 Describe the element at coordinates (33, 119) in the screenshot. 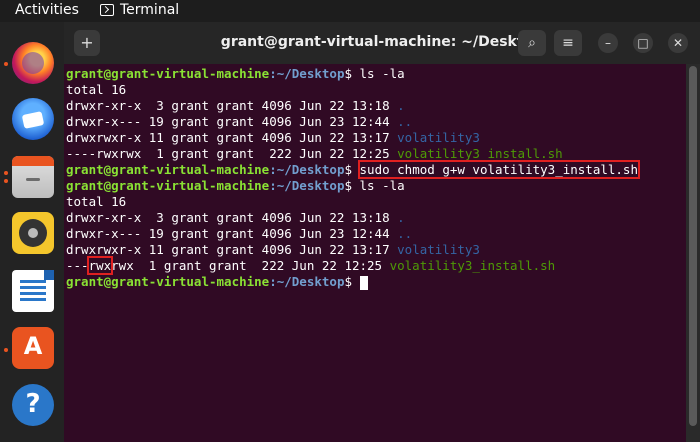

I see `thunderbird-icon` at that location.